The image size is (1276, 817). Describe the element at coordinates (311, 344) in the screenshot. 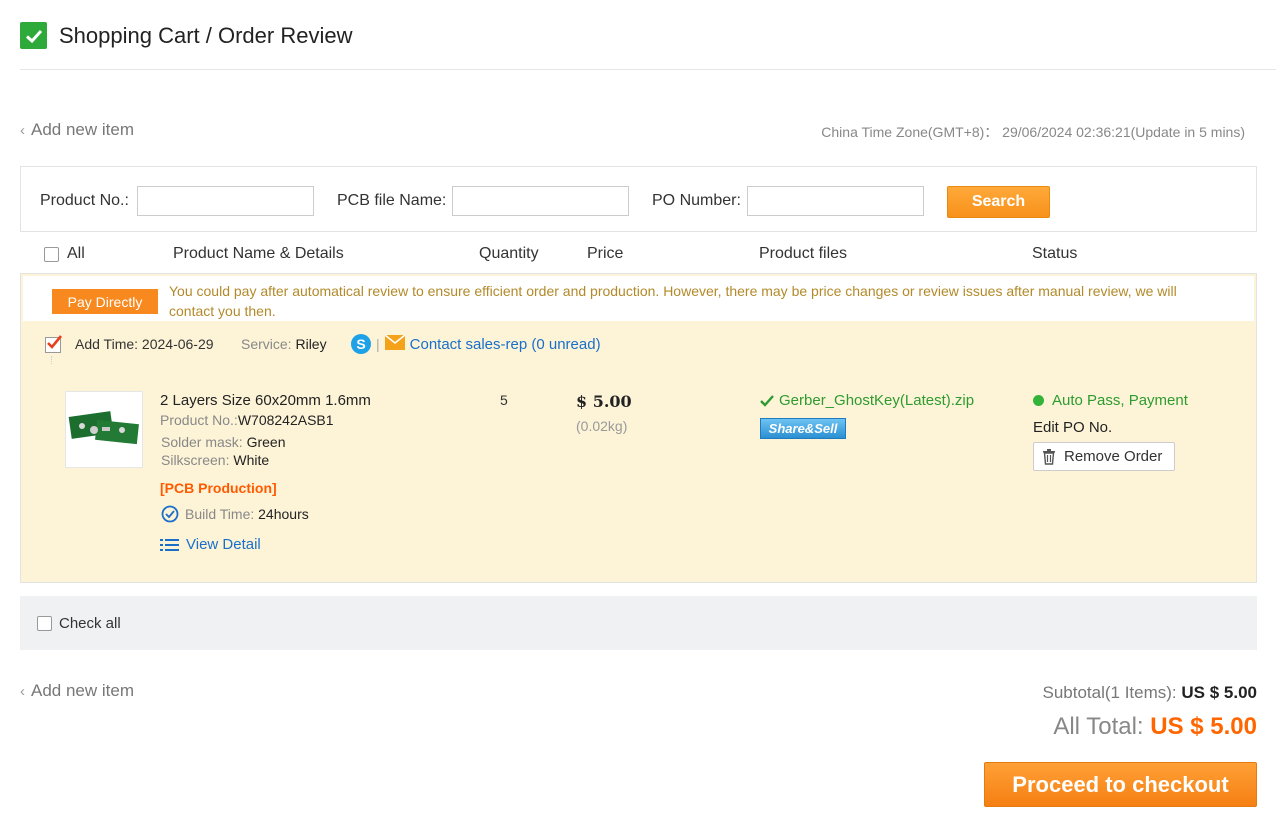

I see `service-name: Riley` at that location.